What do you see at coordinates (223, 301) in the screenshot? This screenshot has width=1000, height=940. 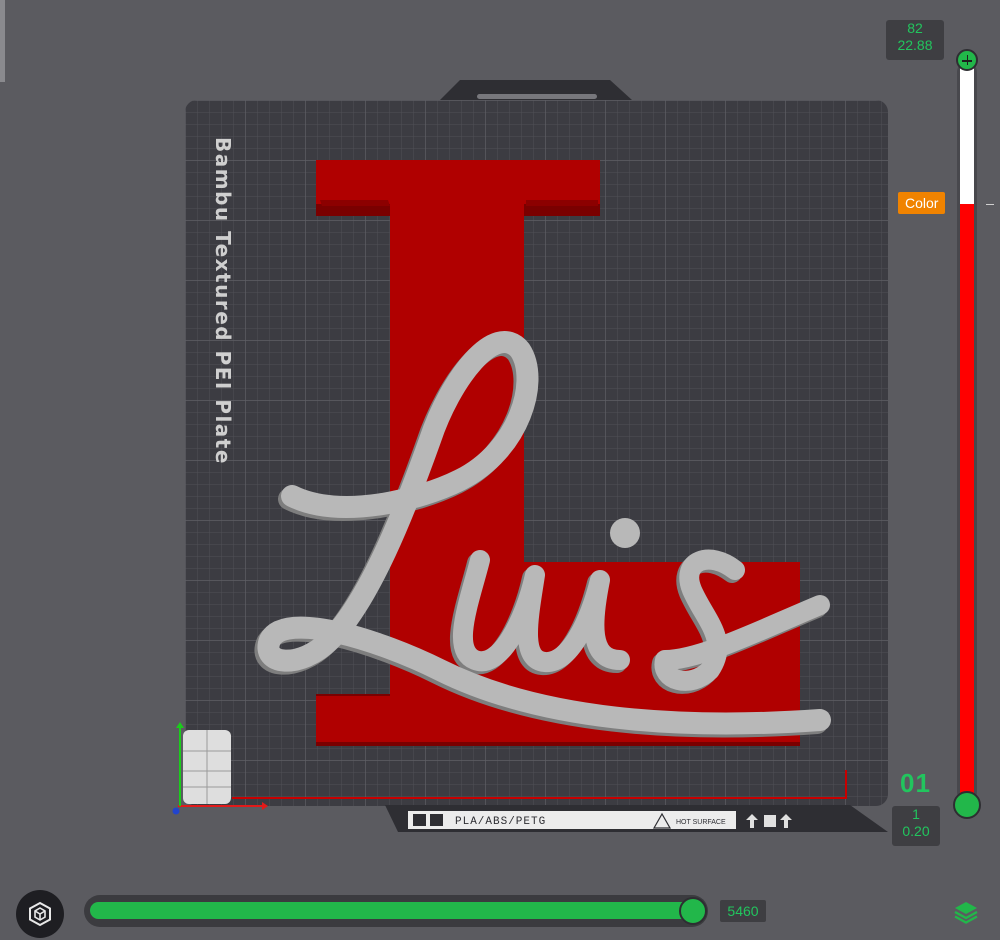 I see `plate-name-label: Bambu Textured PEI Plate` at bounding box center [223, 301].